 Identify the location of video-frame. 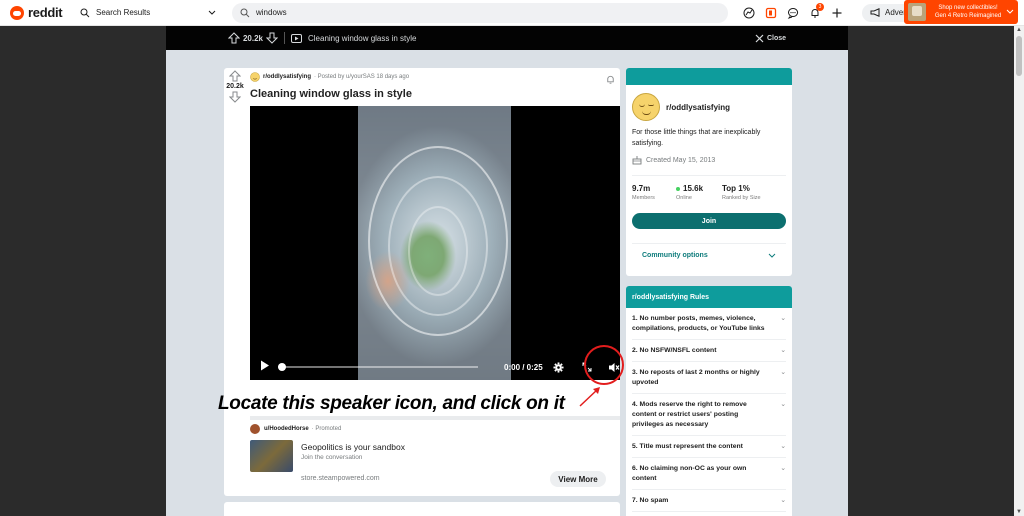
(434, 243).